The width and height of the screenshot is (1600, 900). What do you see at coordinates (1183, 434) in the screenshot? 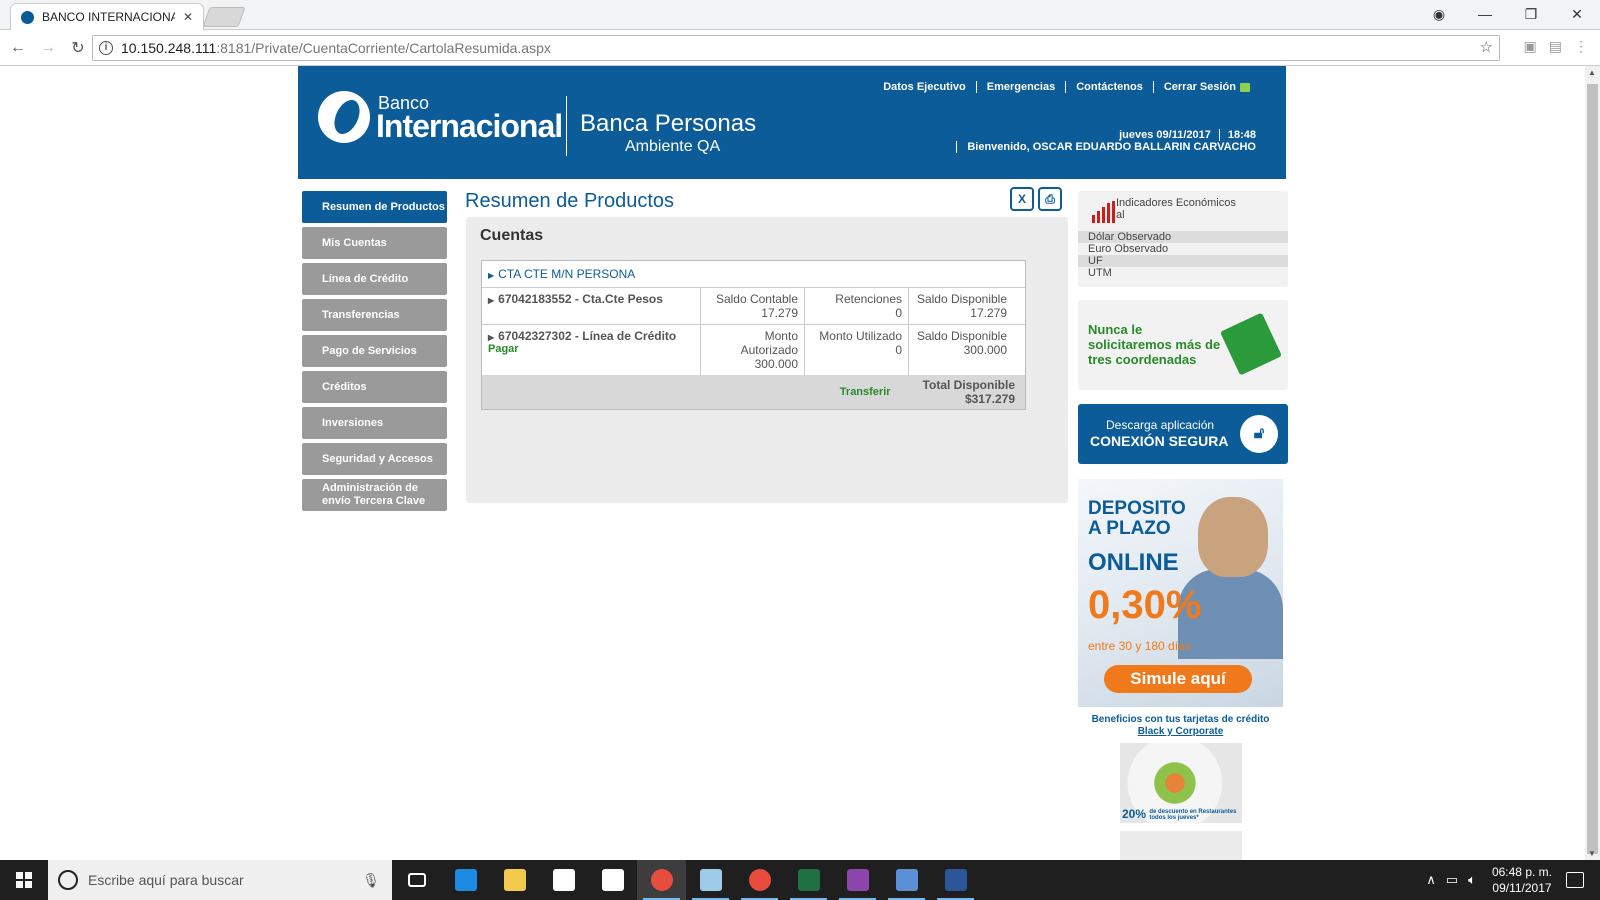
I see `download-app-banner: Descarga aplicación CONEXIÓN SEGURA 🔓︎` at bounding box center [1183, 434].